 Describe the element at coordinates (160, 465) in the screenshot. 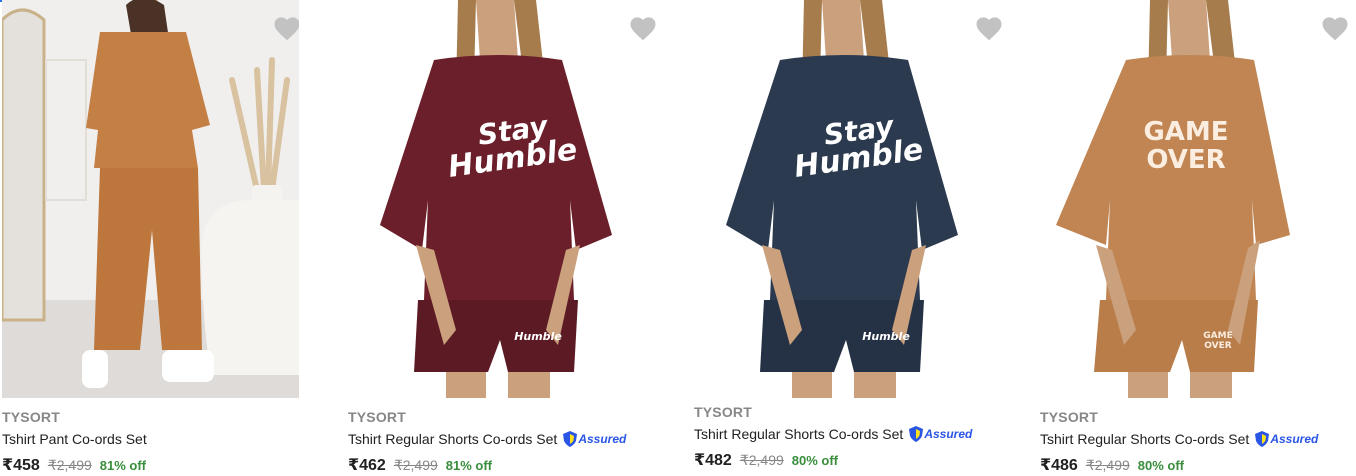

I see `price-row: ₹458 ₹2,499 81% off` at that location.